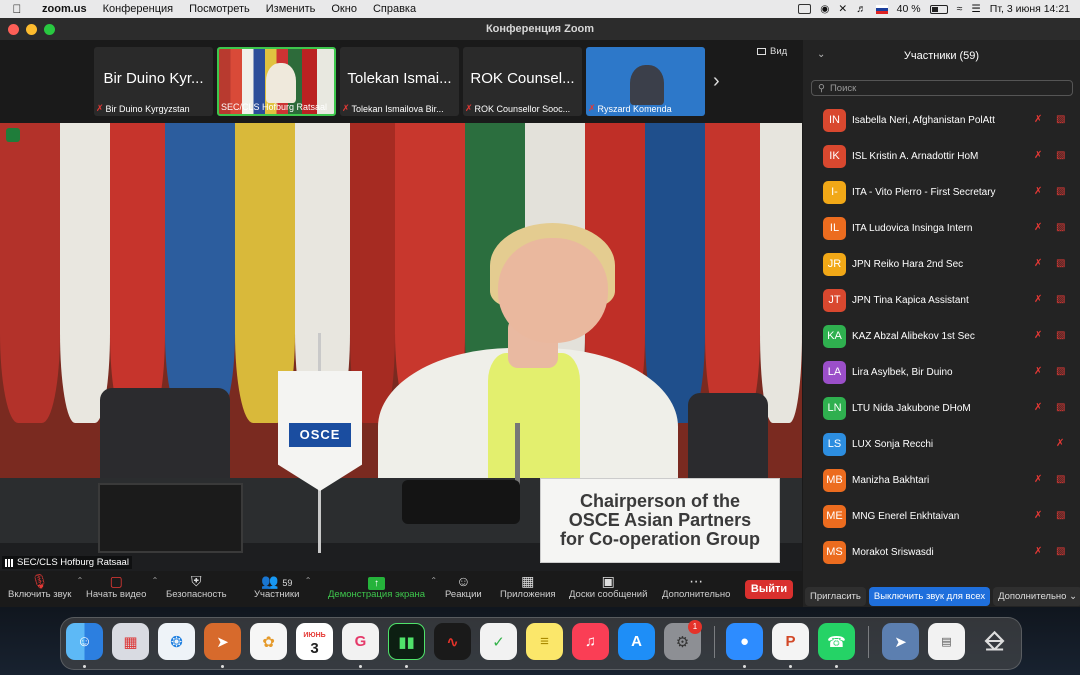 The image size is (1080, 675). Describe the element at coordinates (941, 552) in the screenshot. I see `participant-row: MS Morakot Sriswasdi ✗ ▧` at that location.